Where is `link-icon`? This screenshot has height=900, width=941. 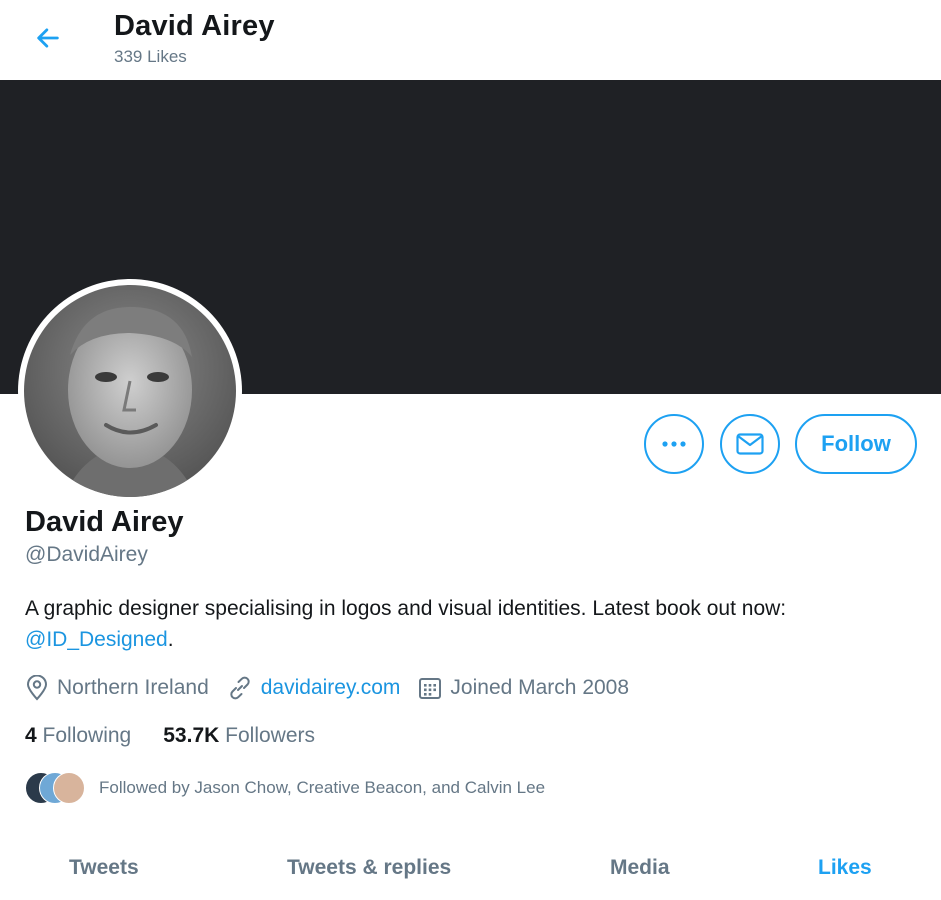 link-icon is located at coordinates (240, 688).